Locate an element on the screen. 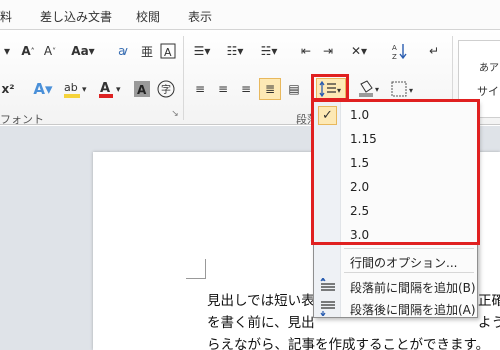  highlight-line-spacing-button is located at coordinates (330, 87).